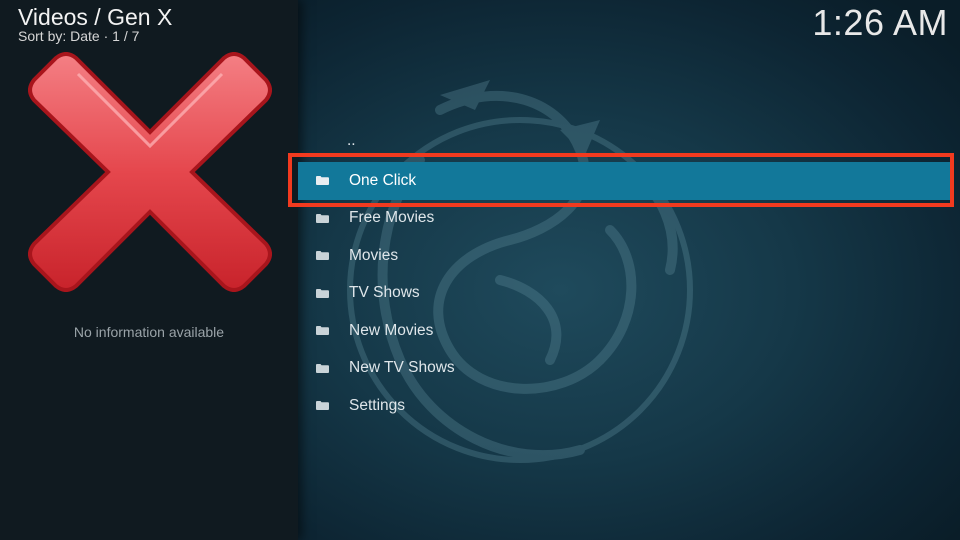 The width and height of the screenshot is (960, 540). Describe the element at coordinates (383, 180) in the screenshot. I see `list-item-label: One Click` at that location.